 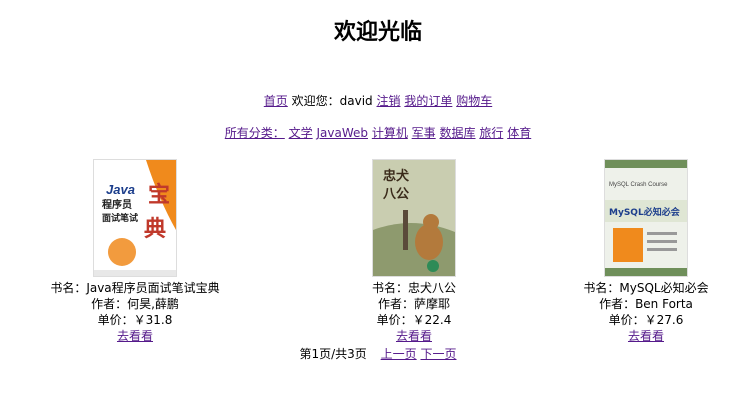 What do you see at coordinates (424, 133) in the screenshot?
I see `category-military: 军事` at bounding box center [424, 133].